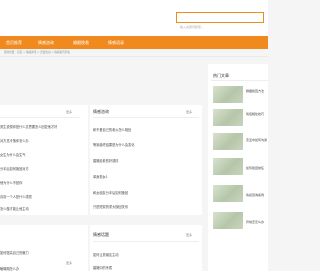 The image size is (320, 271). I want to click on hot-articles-title: 热门文章, so click(221, 75).